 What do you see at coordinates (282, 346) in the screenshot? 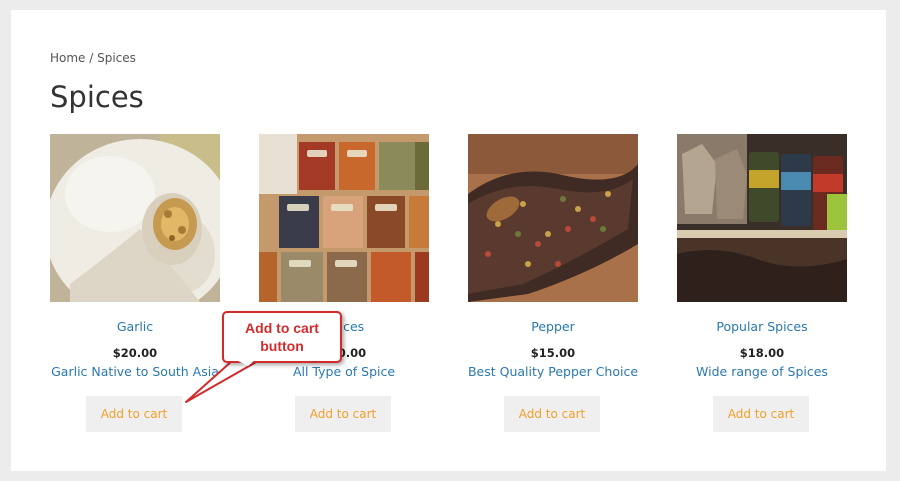
I see `callout-line-2: button` at bounding box center [282, 346].